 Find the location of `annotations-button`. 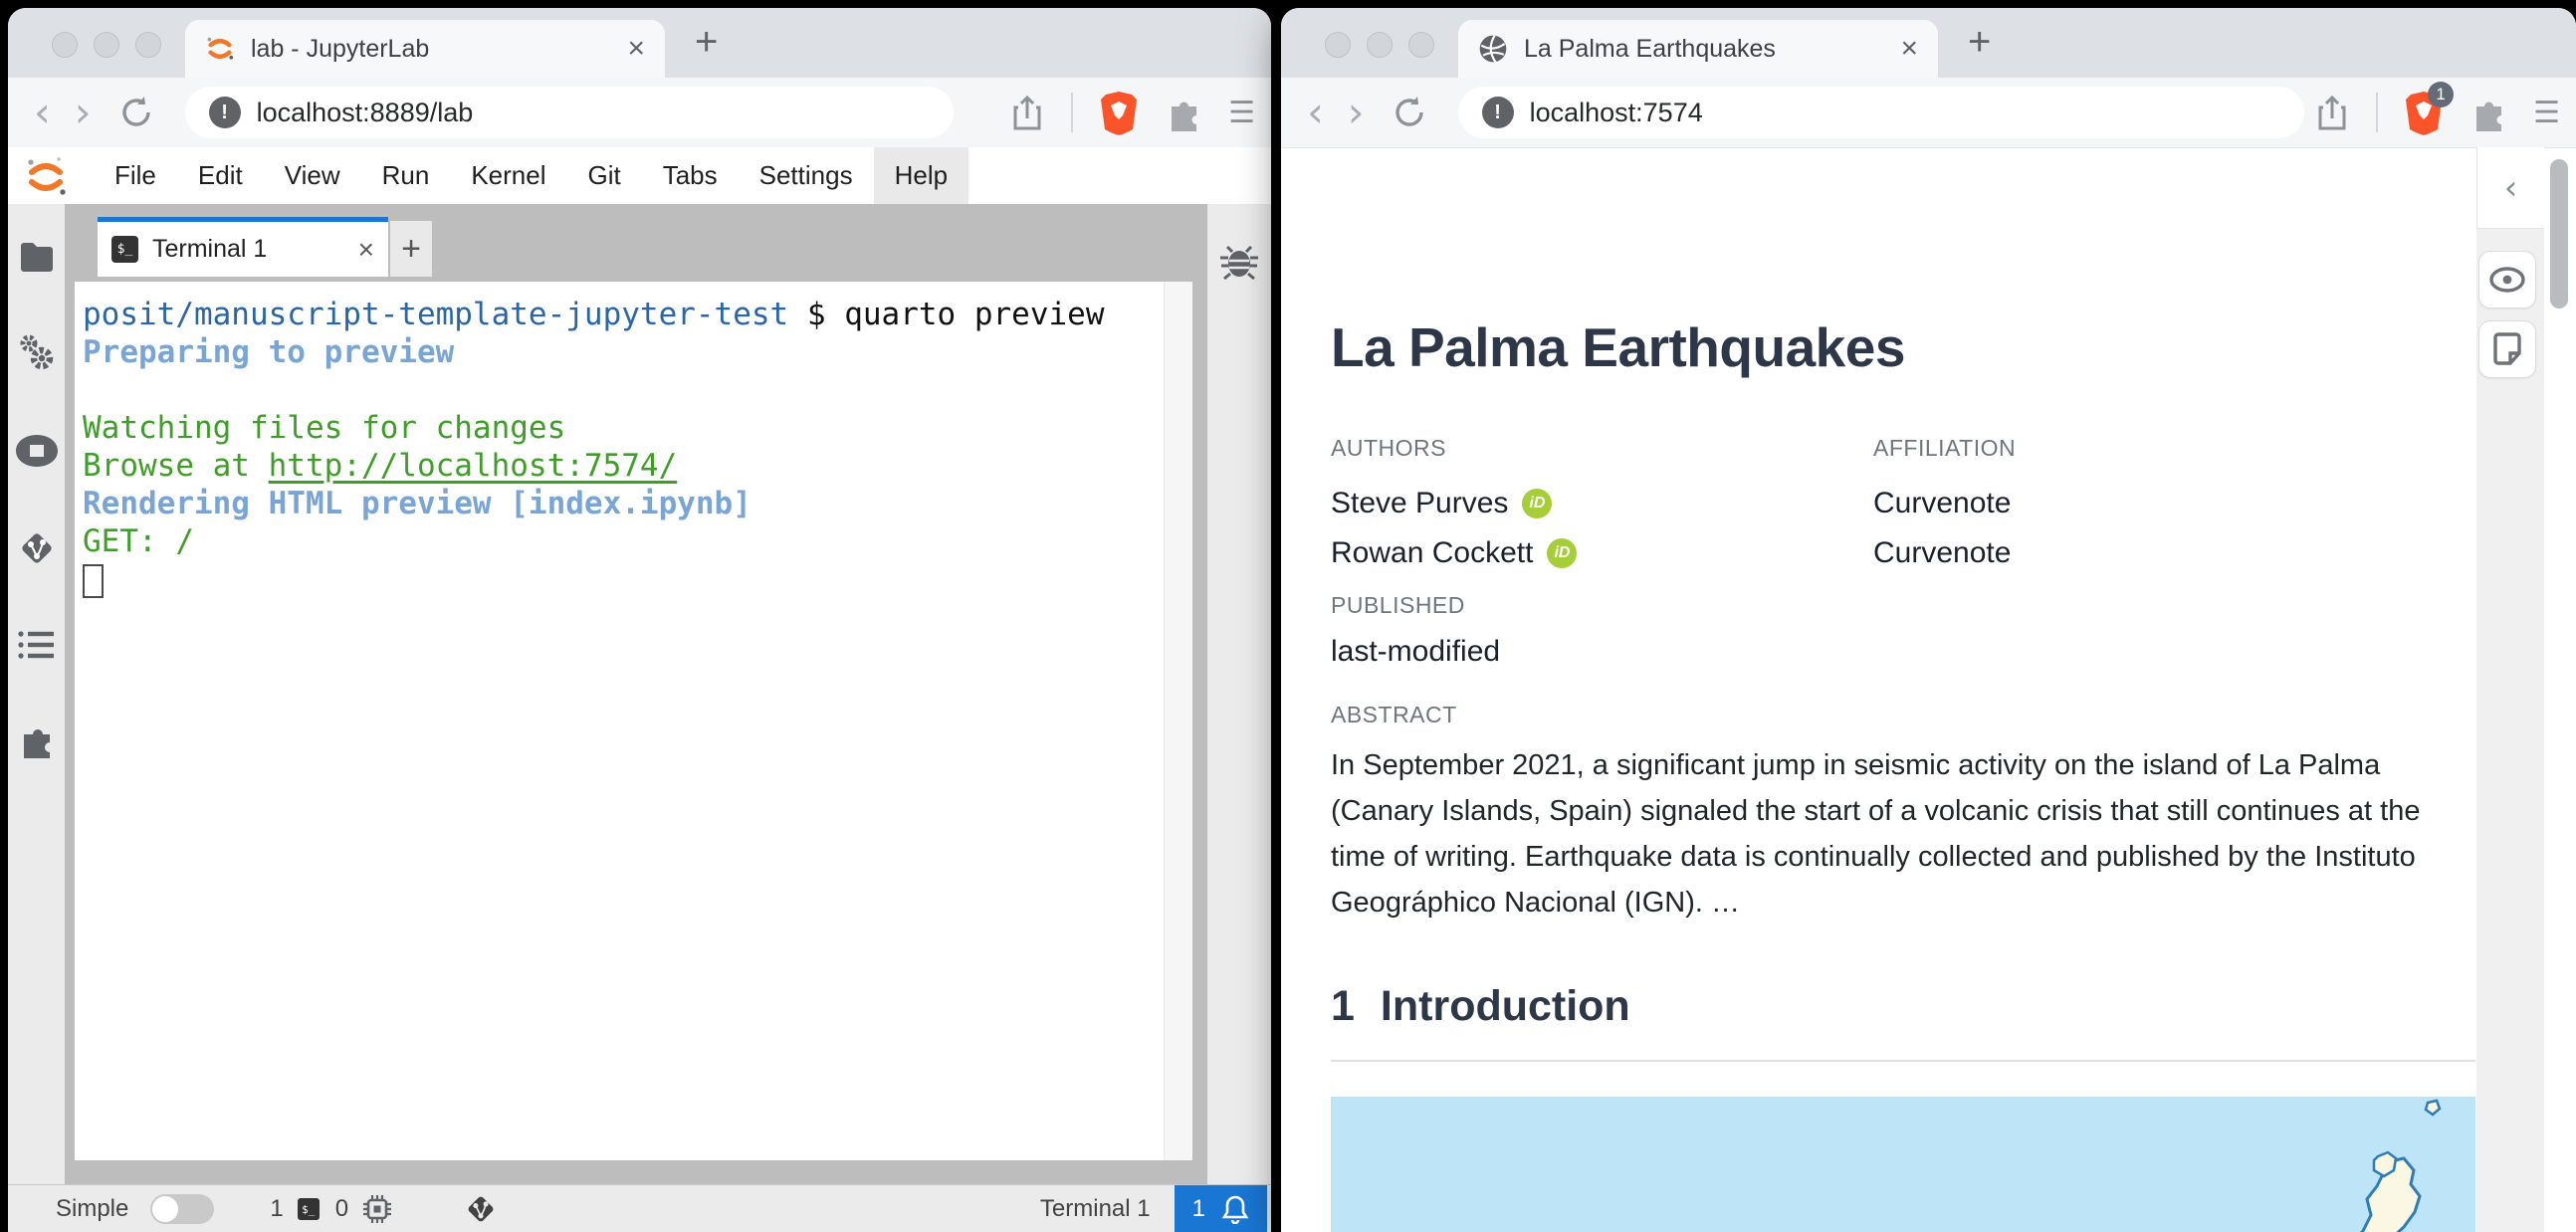

annotations-button is located at coordinates (2507, 349).